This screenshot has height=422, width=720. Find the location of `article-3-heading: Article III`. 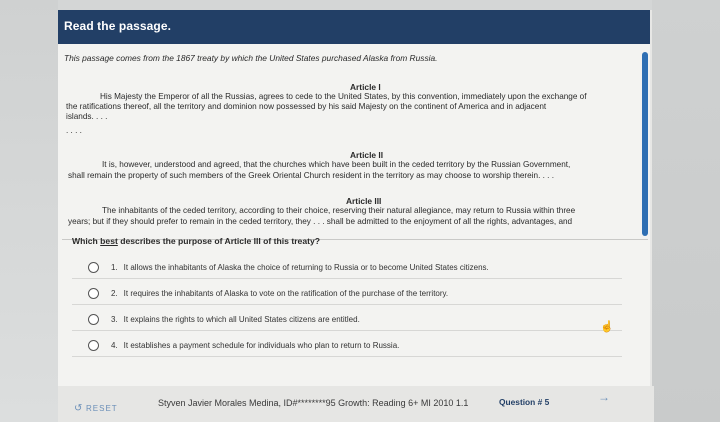

article-3-heading: Article III is located at coordinates (364, 201).